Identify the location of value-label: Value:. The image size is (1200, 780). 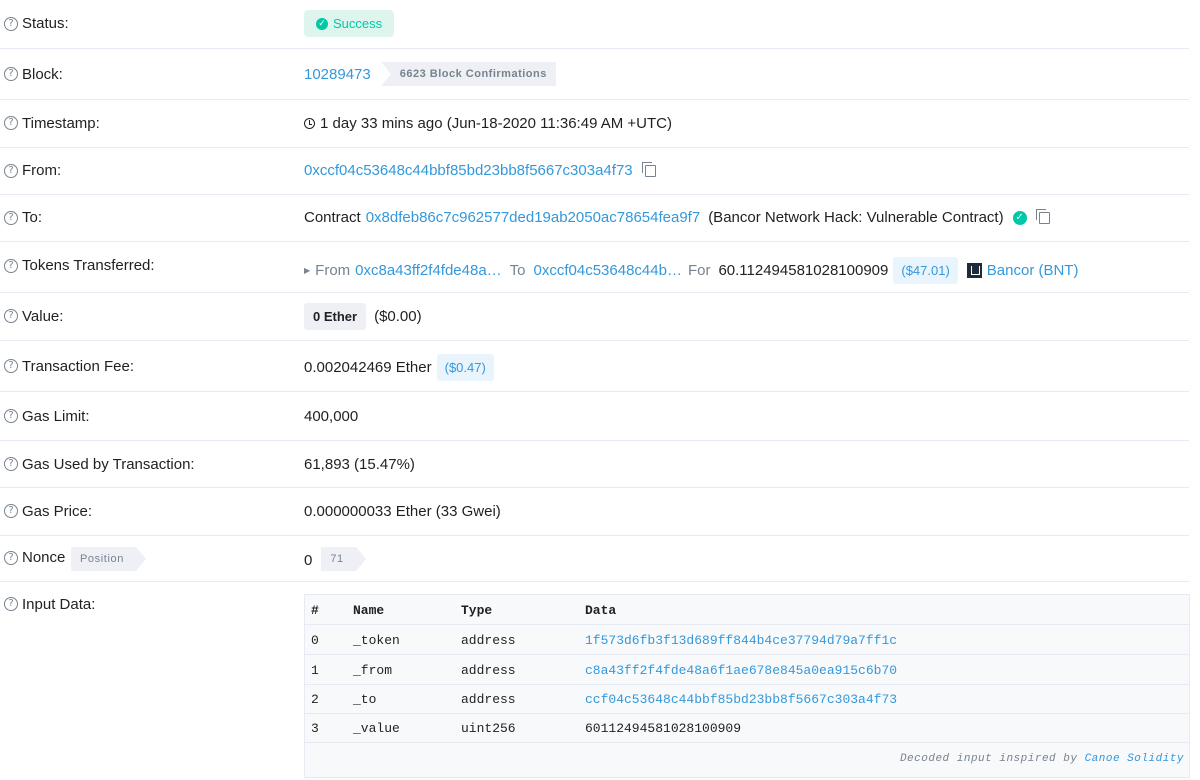
(43, 316).